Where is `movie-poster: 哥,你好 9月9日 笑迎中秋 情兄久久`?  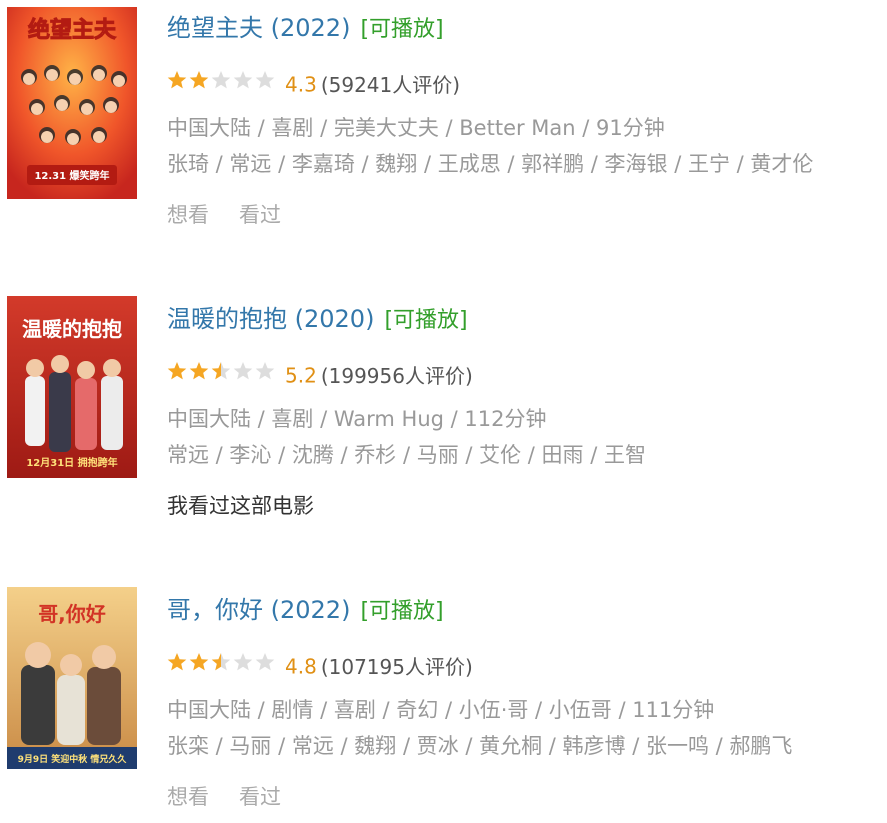
movie-poster: 哥,你好 9月9日 笑迎中秋 情兄久久 is located at coordinates (72, 683).